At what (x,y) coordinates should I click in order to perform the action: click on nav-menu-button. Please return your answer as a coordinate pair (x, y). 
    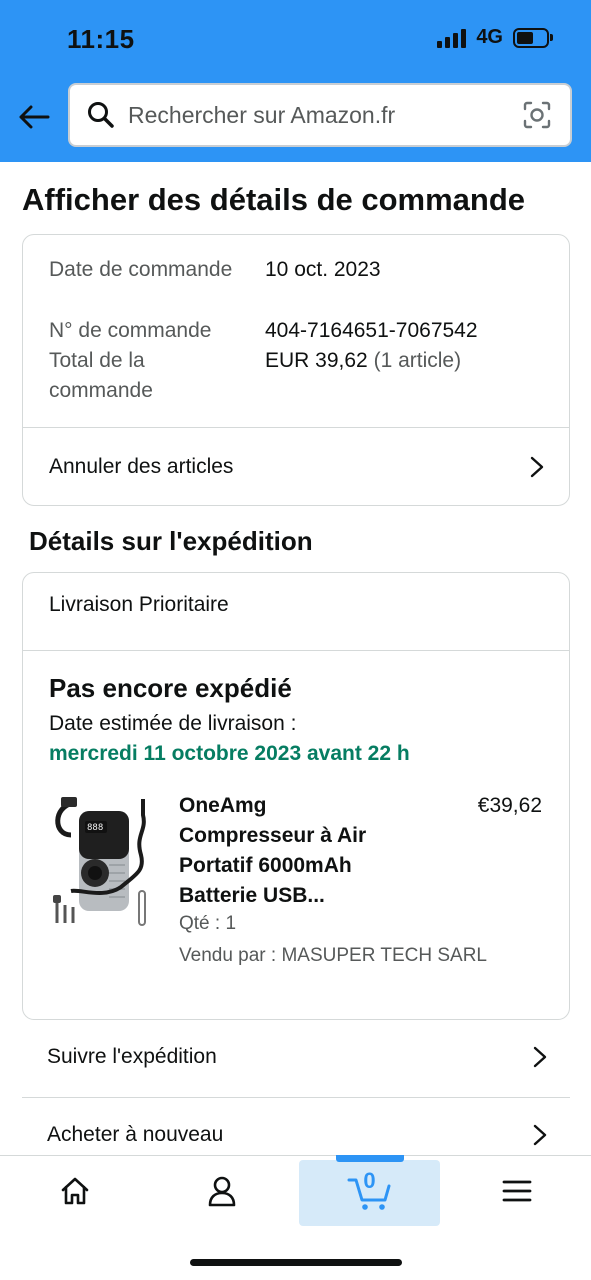
    Looking at the image, I should click on (517, 1191).